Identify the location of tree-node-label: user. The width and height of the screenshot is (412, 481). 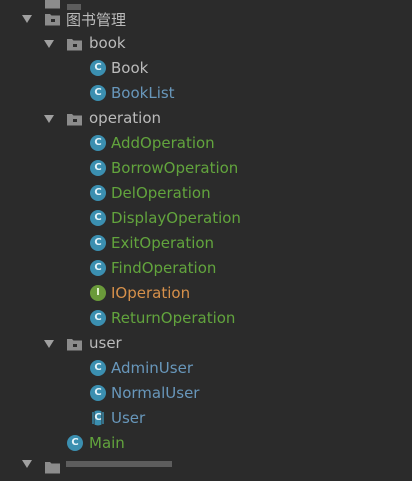
(105, 343).